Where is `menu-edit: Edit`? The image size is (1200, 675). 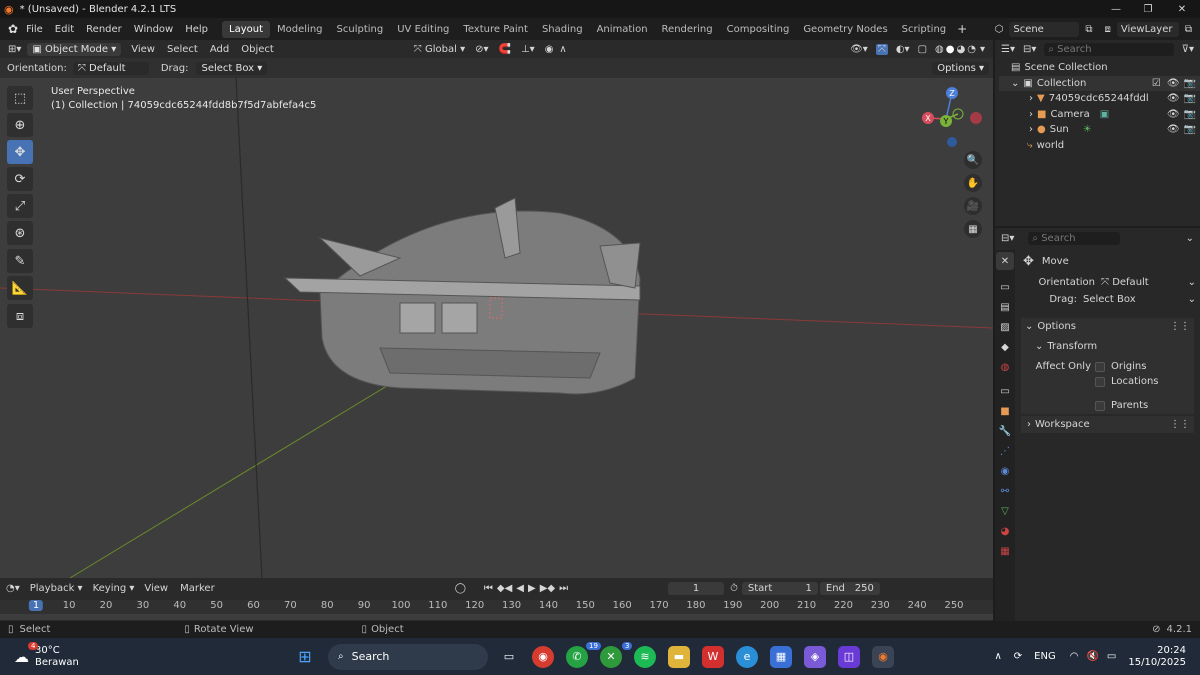
menu-edit: Edit is located at coordinates (64, 29).